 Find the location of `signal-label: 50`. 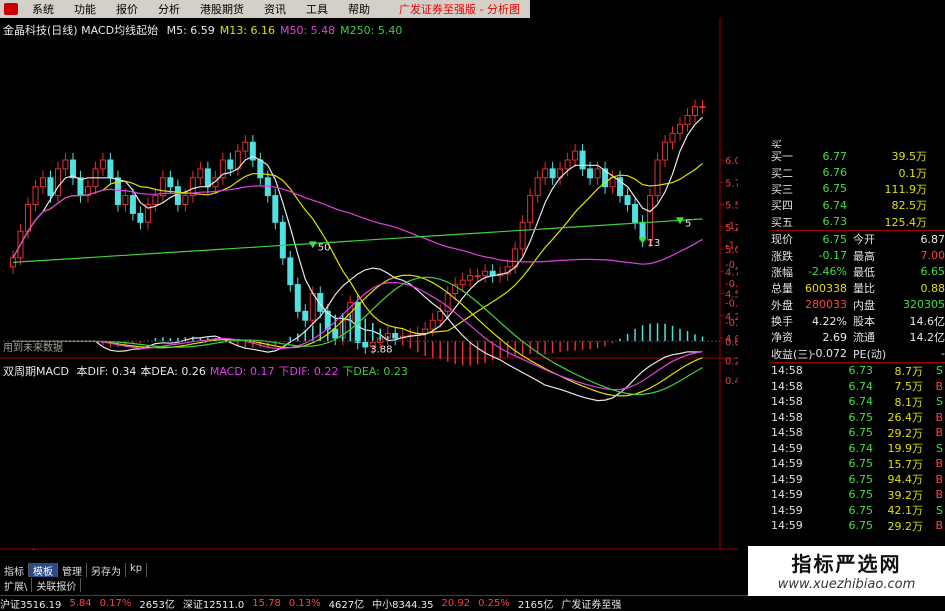

signal-label: 50 is located at coordinates (324, 247).